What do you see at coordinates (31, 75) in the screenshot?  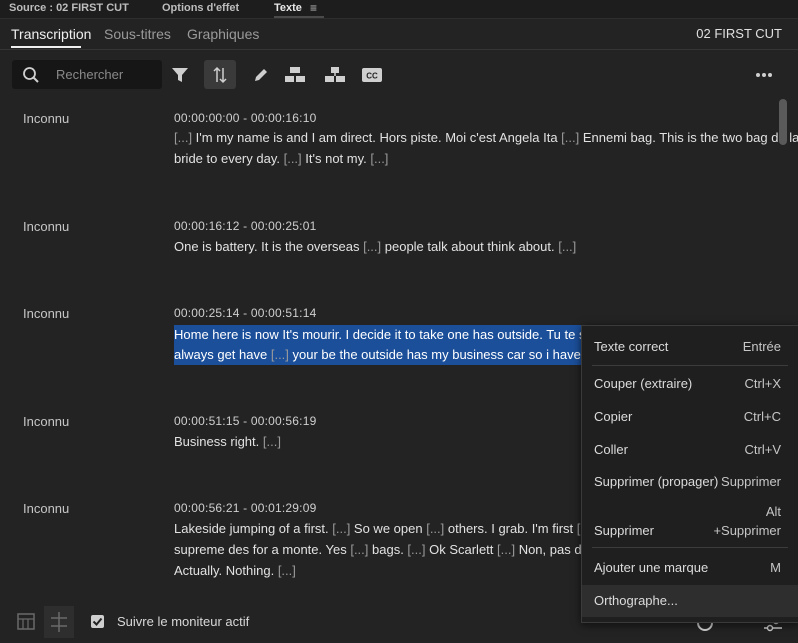 I see `search-icon` at bounding box center [31, 75].